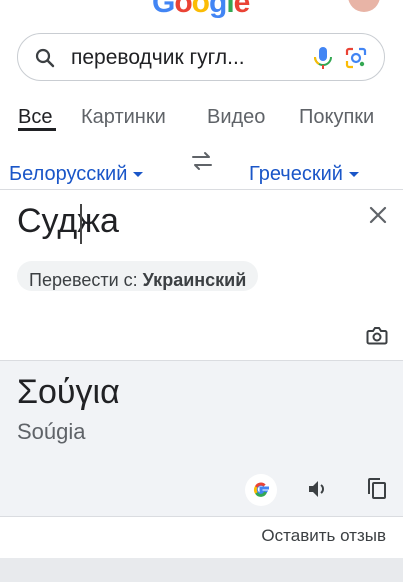 The image size is (403, 582). Describe the element at coordinates (242, 9) in the screenshot. I see `logo-letter: e` at that location.